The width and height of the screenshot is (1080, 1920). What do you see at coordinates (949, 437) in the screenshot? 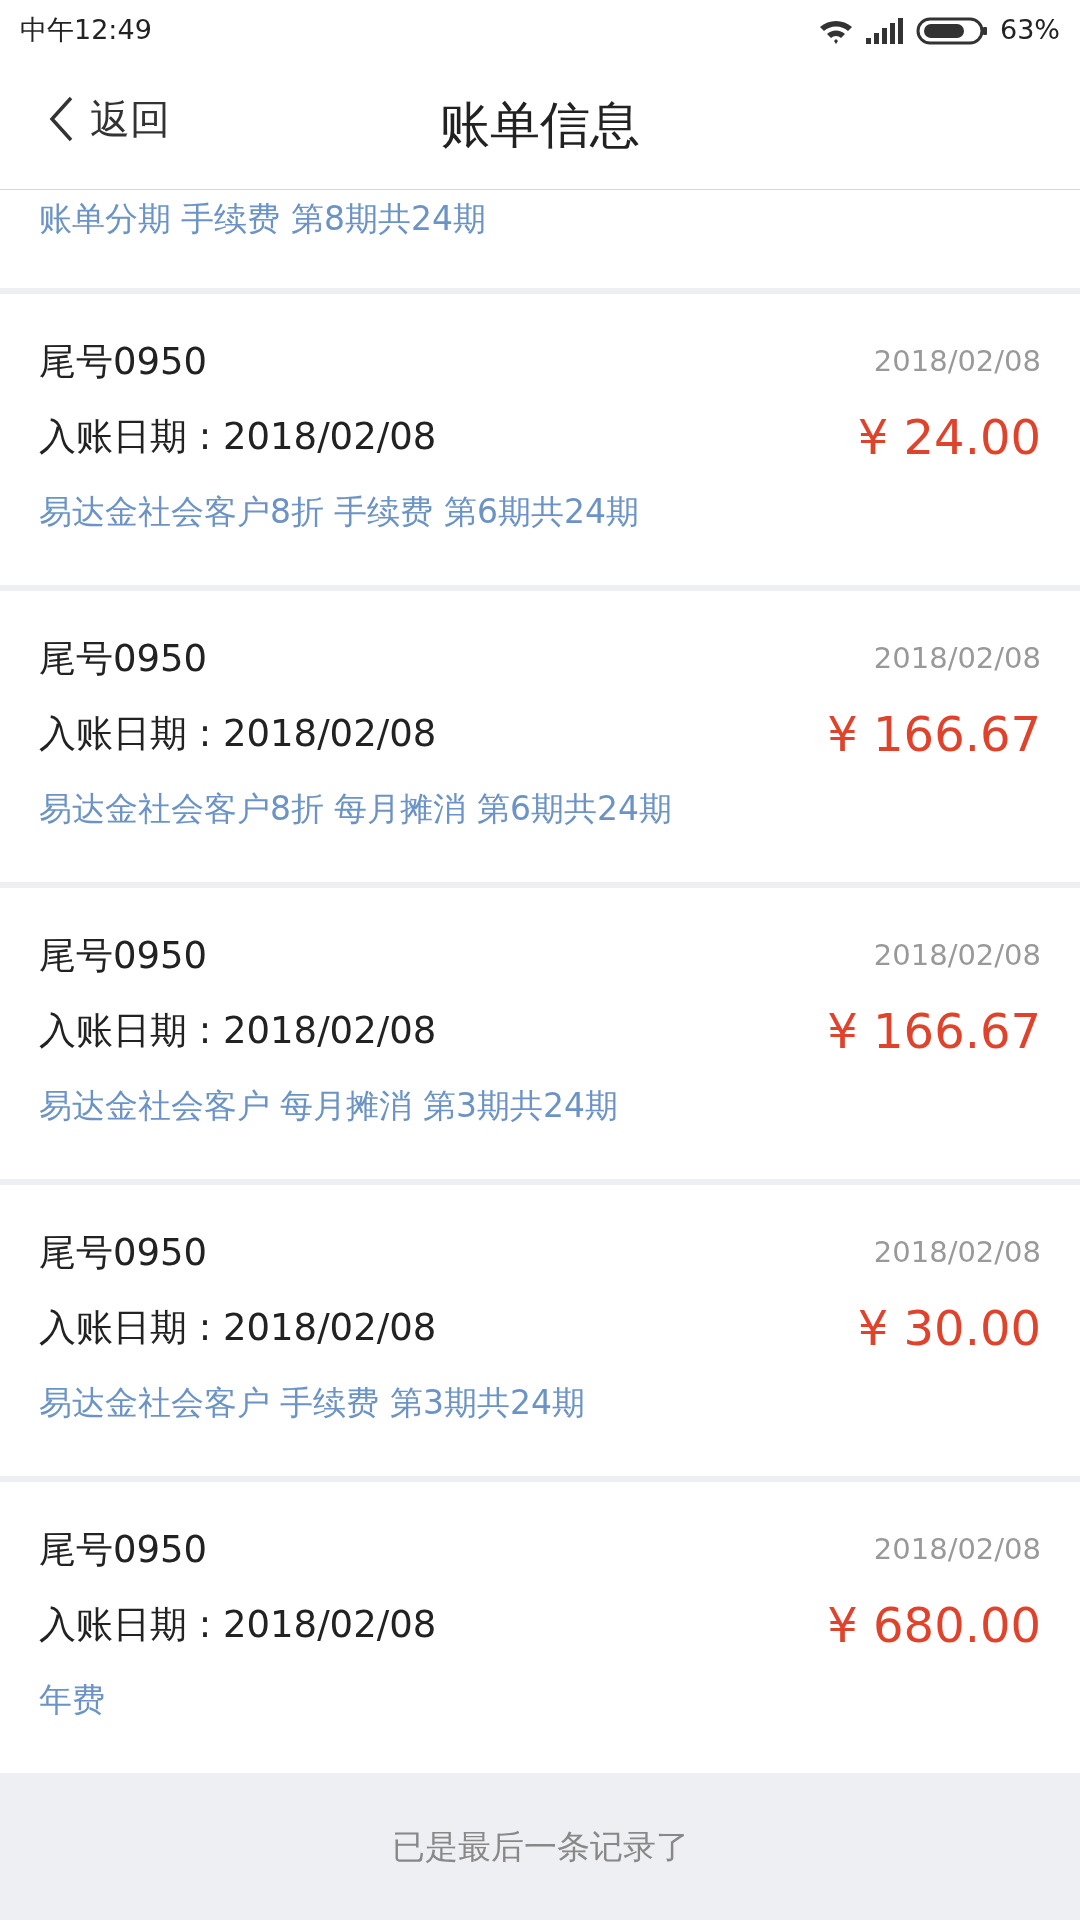
I see `amount: ¥ 24.00` at bounding box center [949, 437].